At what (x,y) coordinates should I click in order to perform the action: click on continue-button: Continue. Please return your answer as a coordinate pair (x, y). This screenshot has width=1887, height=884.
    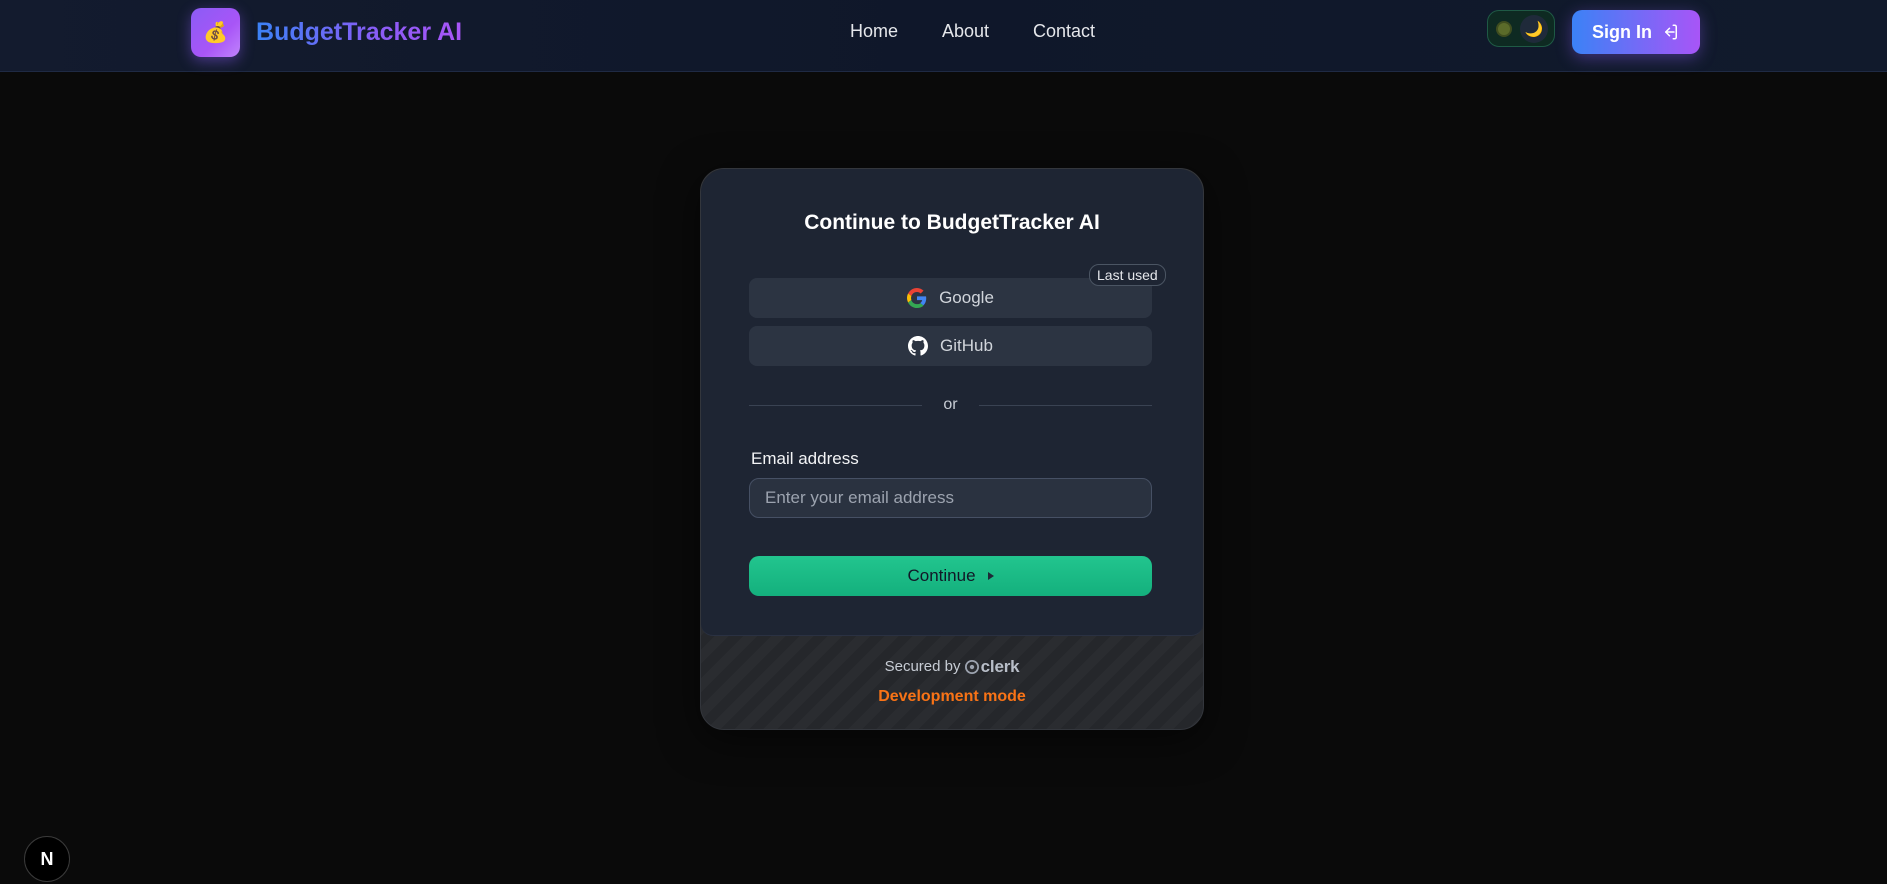
    Looking at the image, I should click on (950, 576).